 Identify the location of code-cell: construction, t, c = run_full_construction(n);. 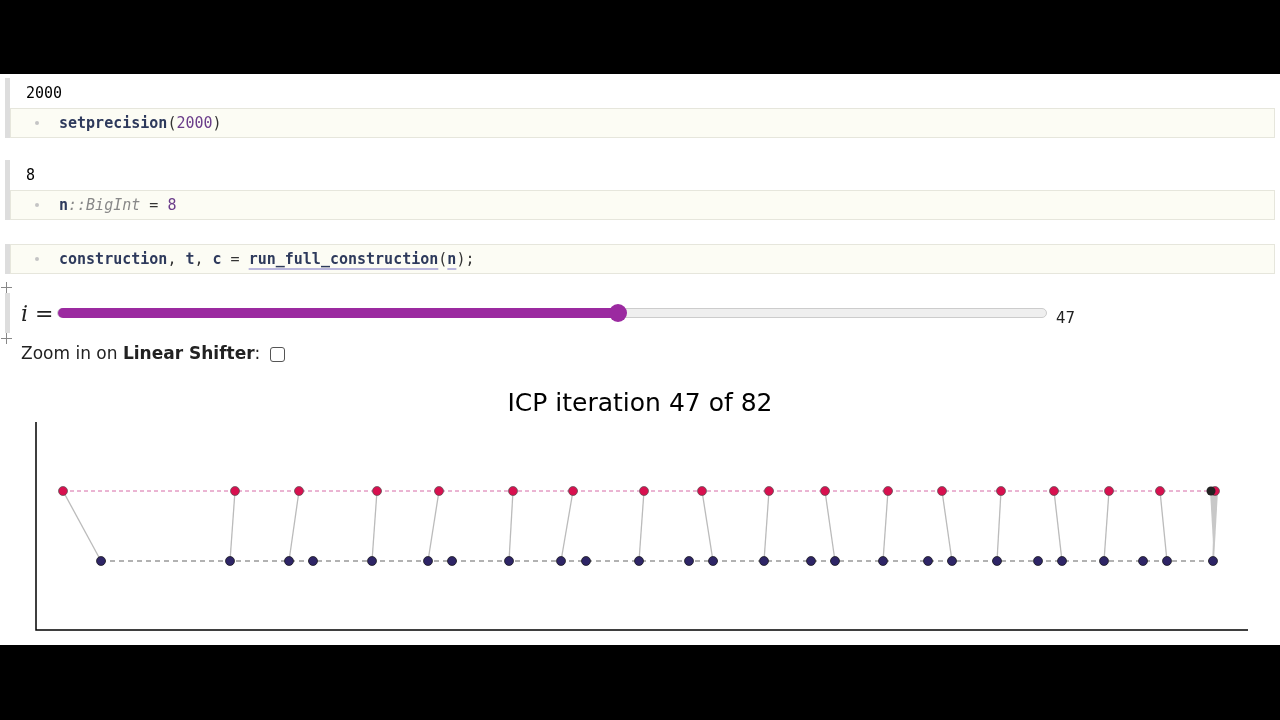
(642, 259).